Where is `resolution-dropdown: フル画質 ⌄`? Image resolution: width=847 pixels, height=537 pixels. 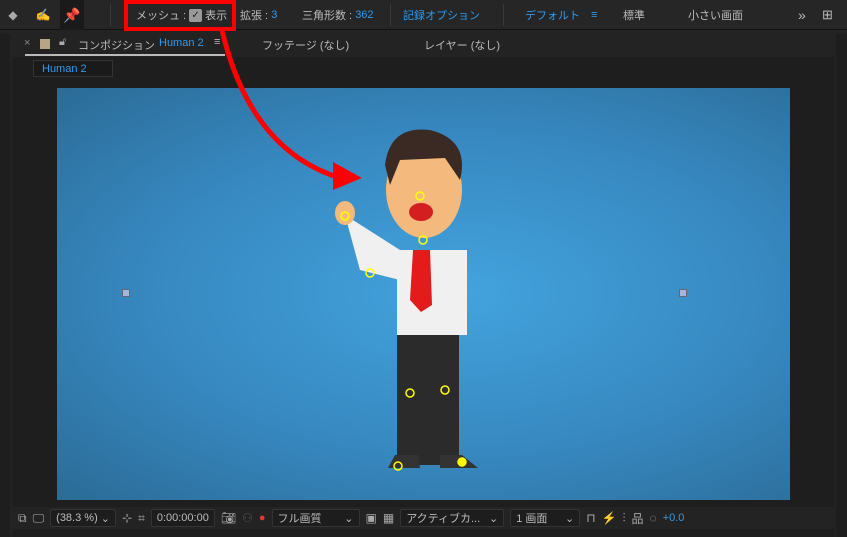 resolution-dropdown: フル画質 ⌄ is located at coordinates (315, 518).